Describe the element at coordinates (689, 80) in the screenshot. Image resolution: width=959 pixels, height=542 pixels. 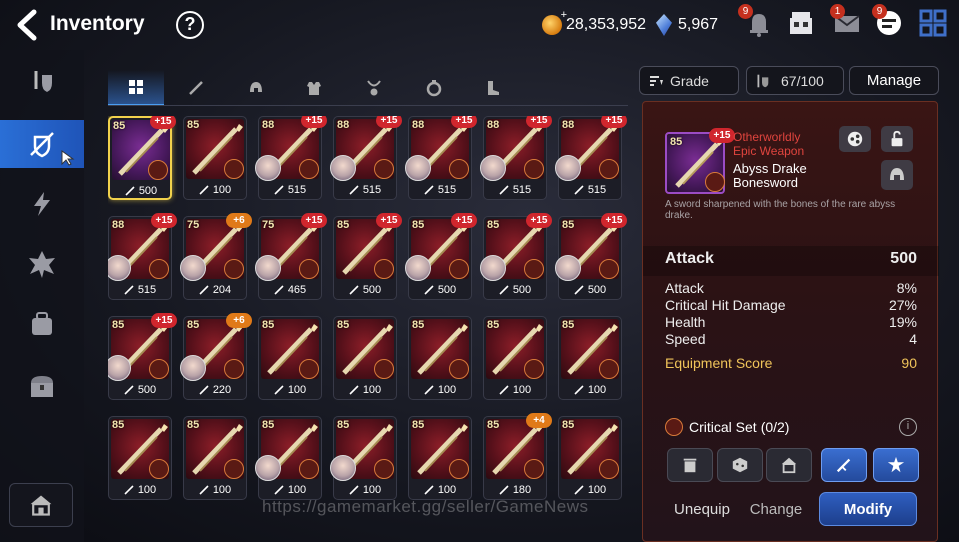
I see `sort-grade-button: Grade` at that location.